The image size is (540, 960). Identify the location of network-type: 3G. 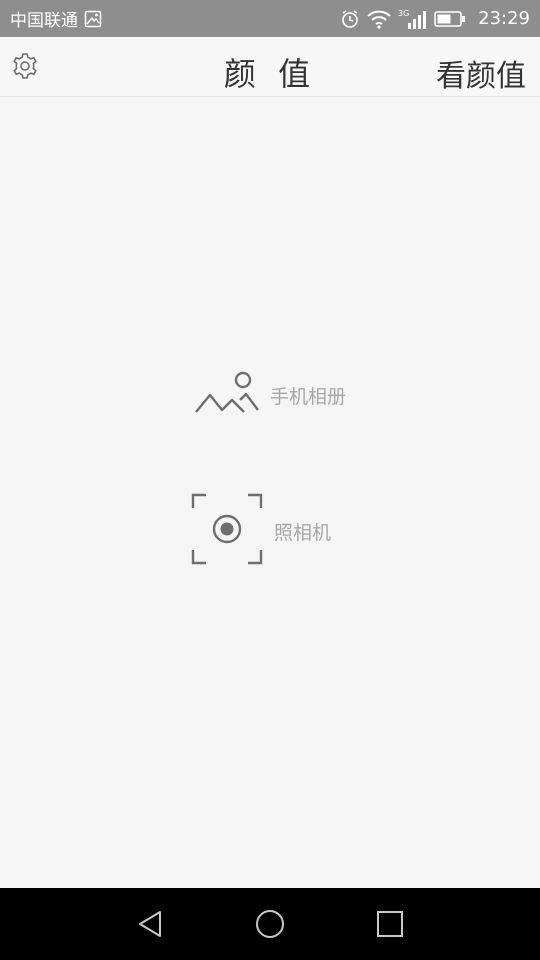
(403, 13).